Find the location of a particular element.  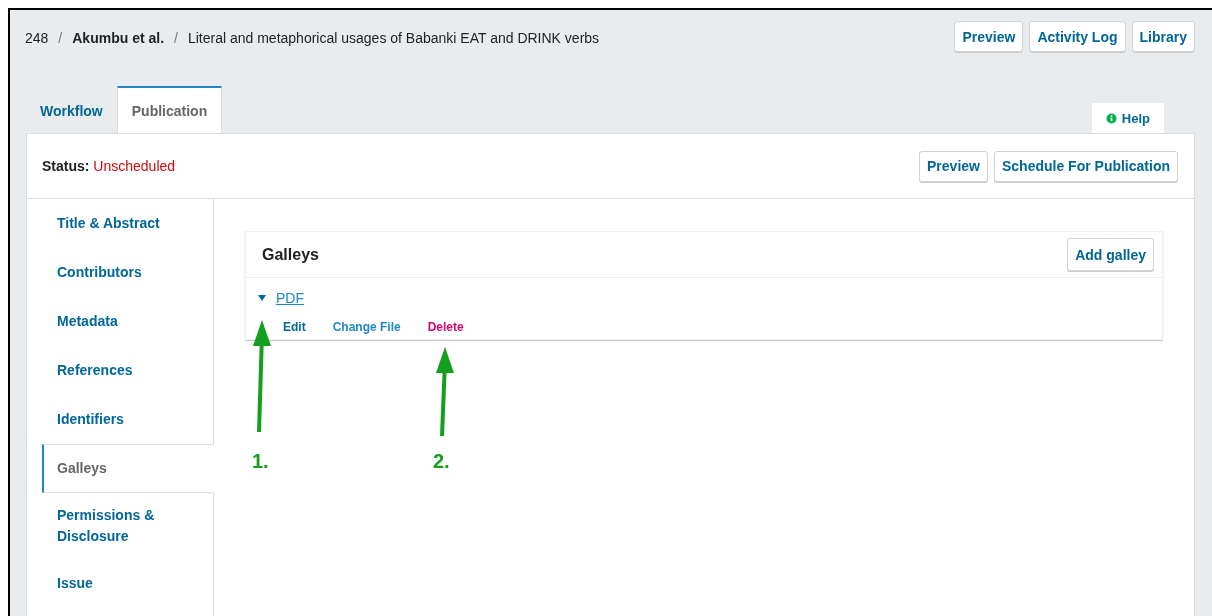

sidebar-item: Galleys is located at coordinates (128, 468).